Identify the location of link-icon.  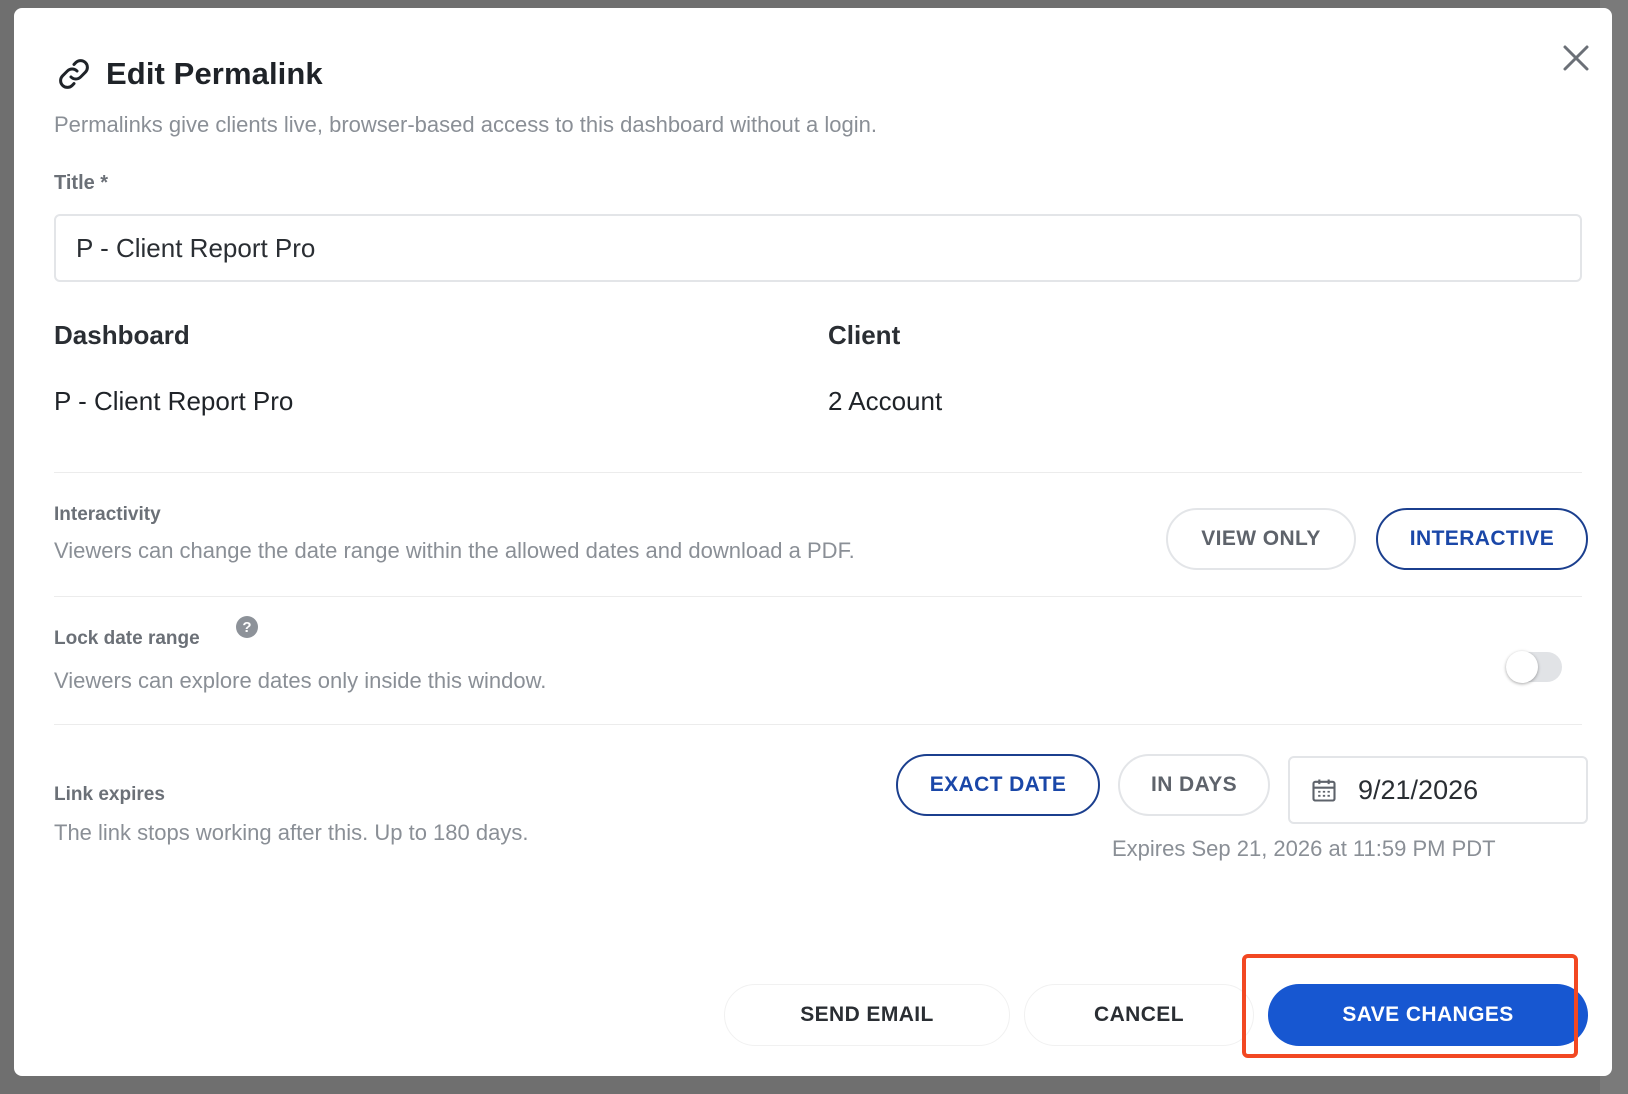
(74, 74).